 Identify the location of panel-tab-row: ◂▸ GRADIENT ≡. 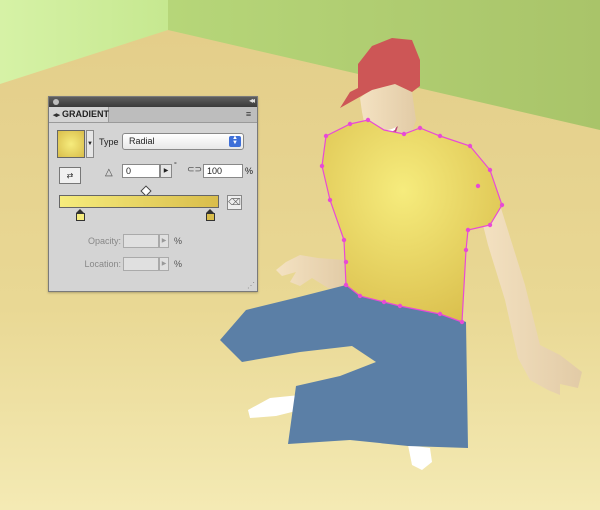
(153, 115).